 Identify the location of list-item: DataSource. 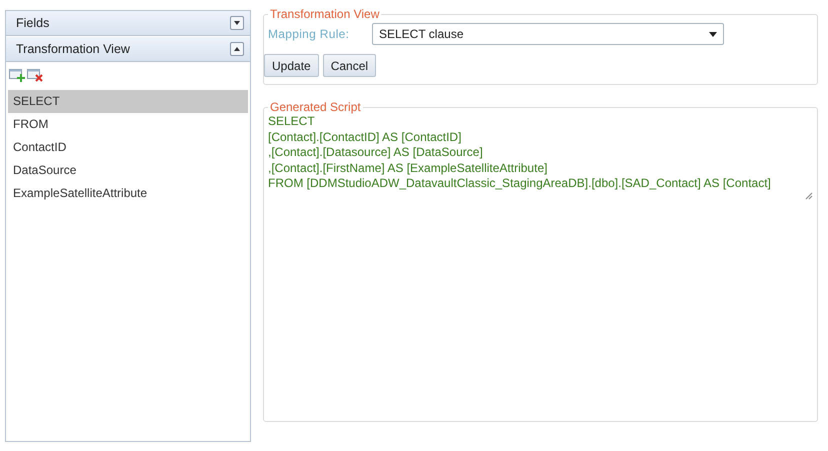
(128, 170).